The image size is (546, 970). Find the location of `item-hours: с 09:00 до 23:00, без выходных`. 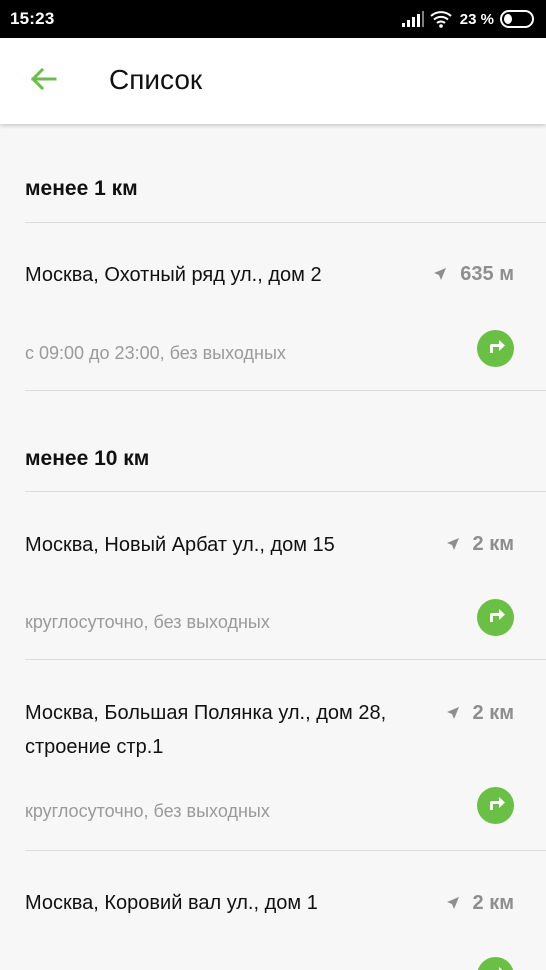

item-hours: с 09:00 до 23:00, без выходных is located at coordinates (155, 353).